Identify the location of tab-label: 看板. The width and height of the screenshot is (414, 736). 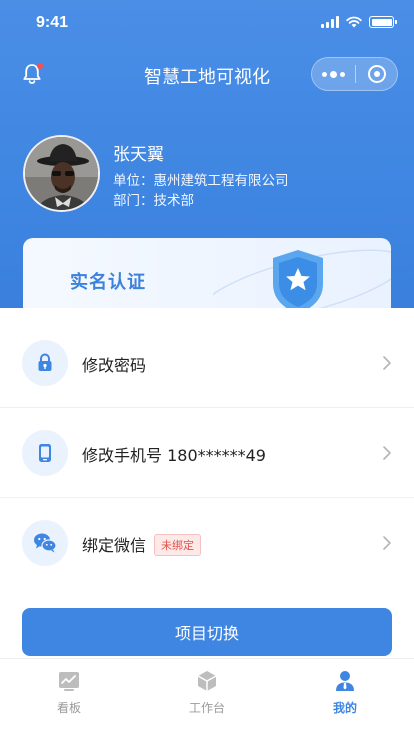
(68, 708).